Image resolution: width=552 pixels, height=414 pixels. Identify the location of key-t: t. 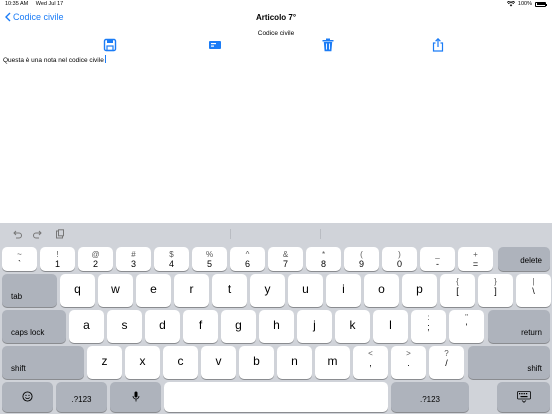
(229, 290).